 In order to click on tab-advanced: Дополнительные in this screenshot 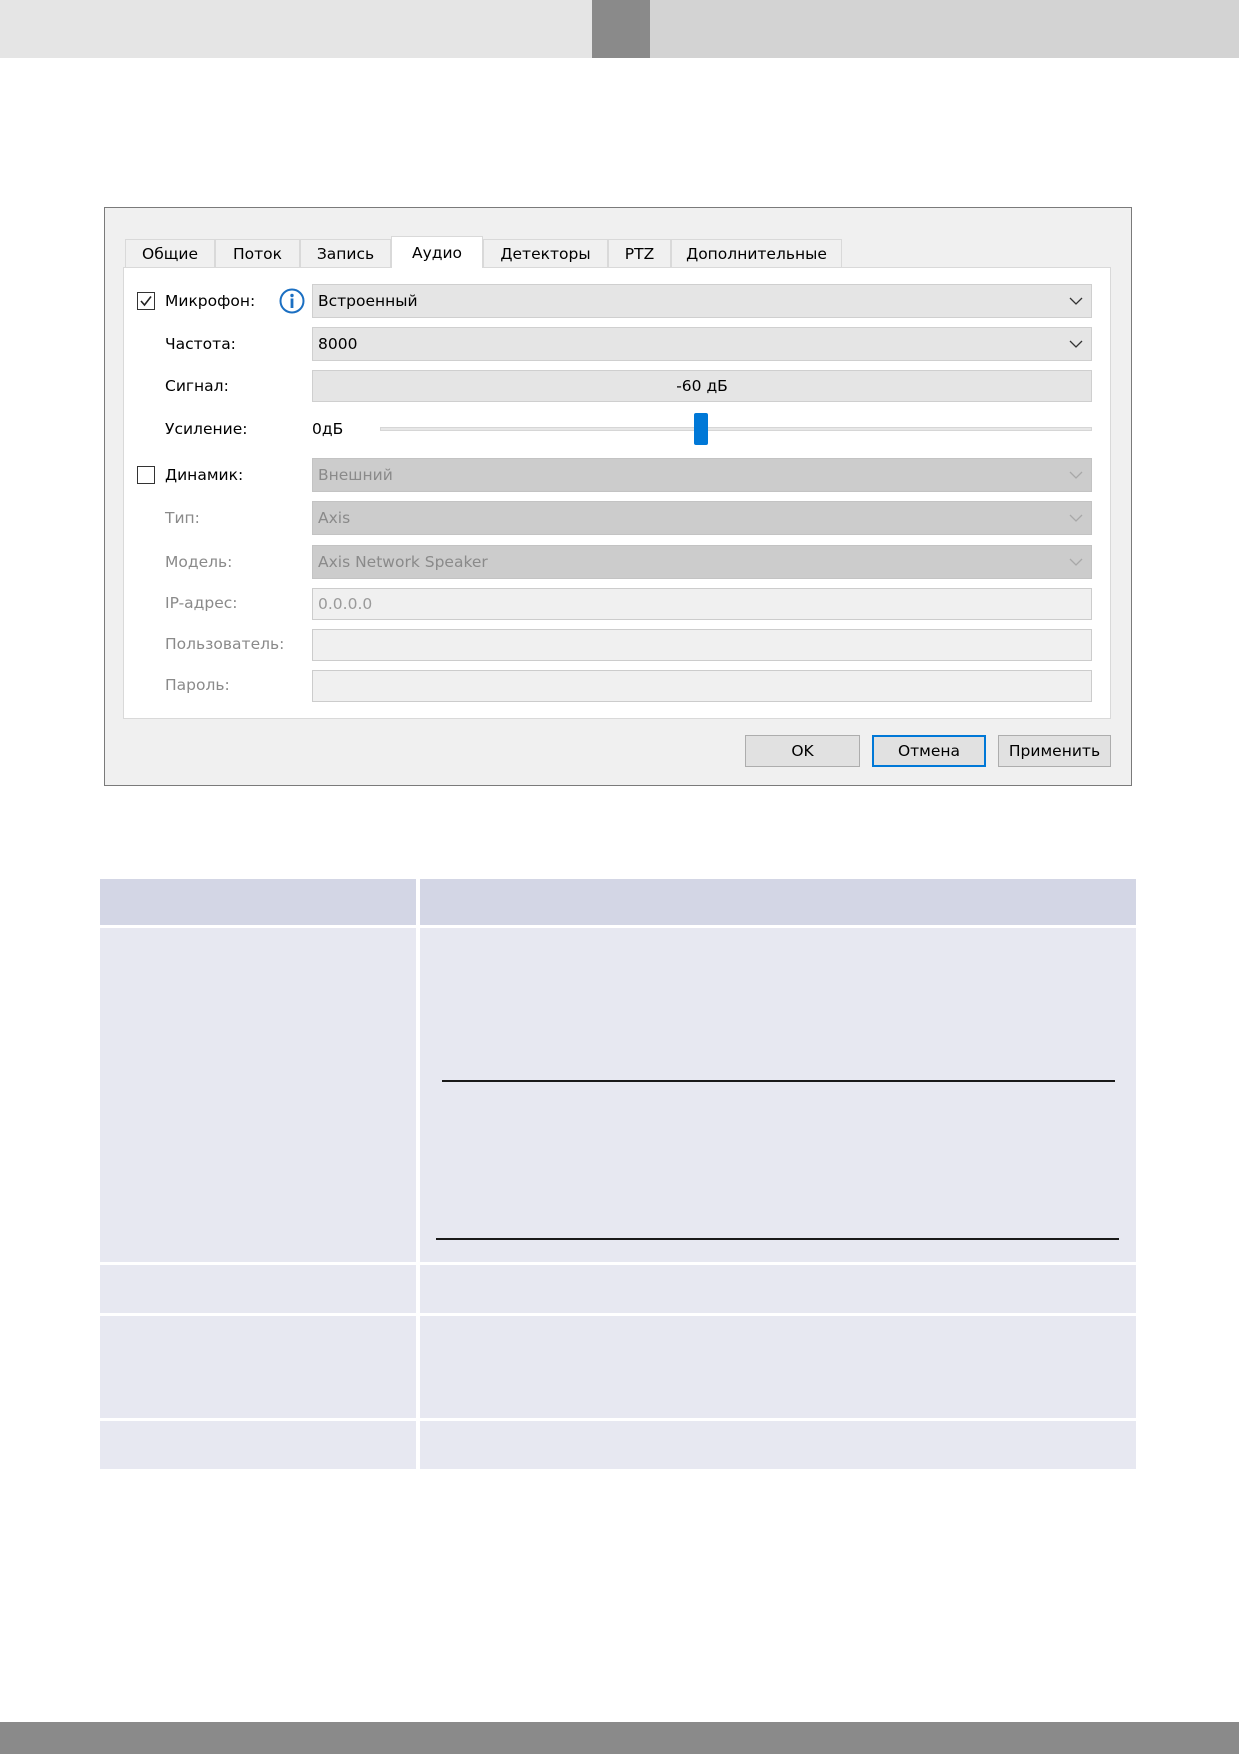, I will do `click(756, 253)`.